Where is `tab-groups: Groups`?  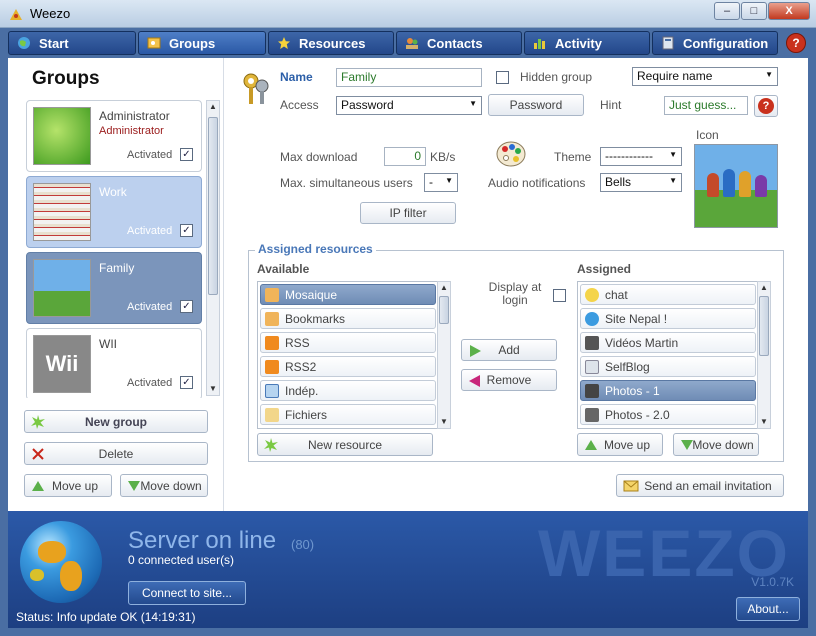
tab-groups: Groups is located at coordinates (202, 43).